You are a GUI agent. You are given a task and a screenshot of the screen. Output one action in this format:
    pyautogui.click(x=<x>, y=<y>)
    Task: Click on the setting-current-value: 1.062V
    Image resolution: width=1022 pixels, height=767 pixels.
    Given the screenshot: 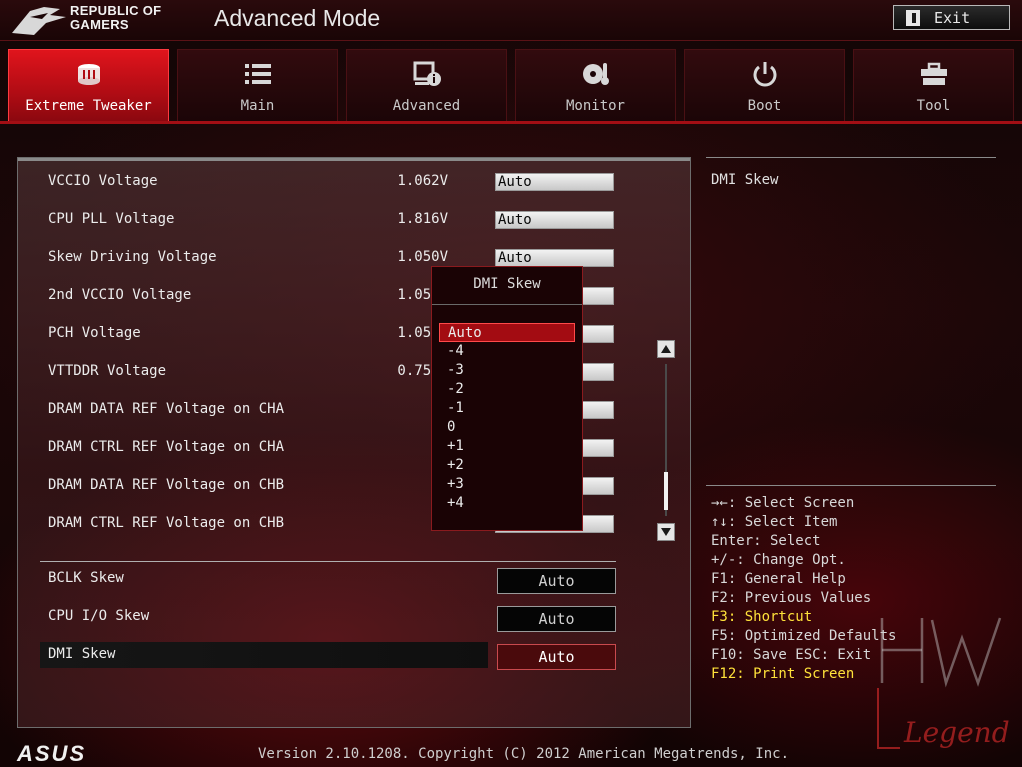 What is the action you would take?
    pyautogui.click(x=422, y=181)
    